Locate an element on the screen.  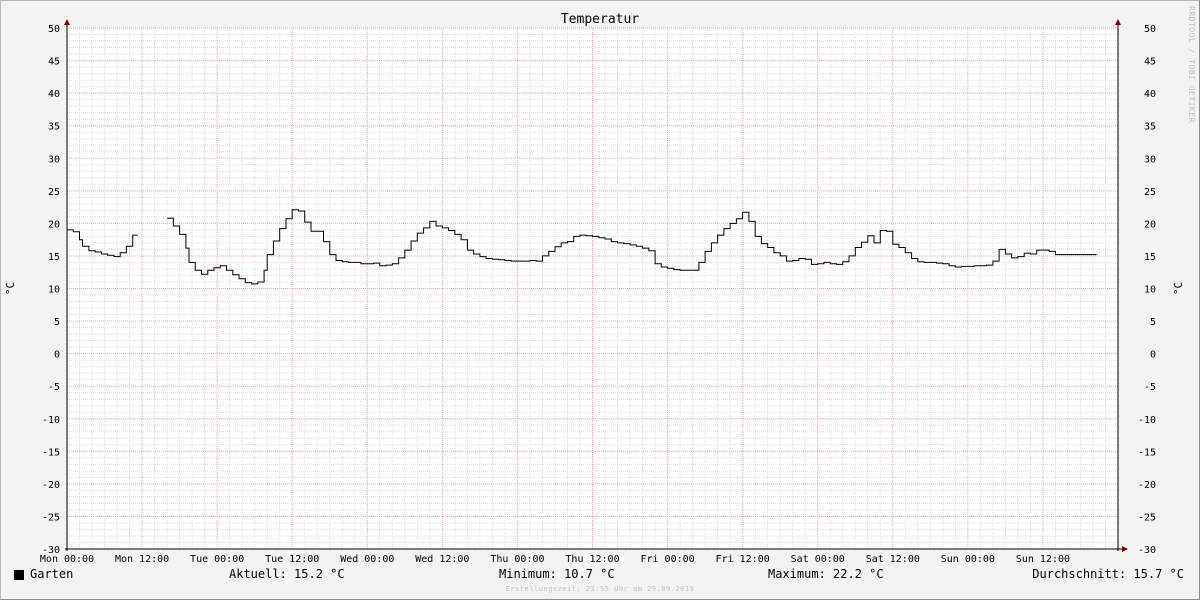
x-tick-label: Mon 00:00 is located at coordinates (67, 559).